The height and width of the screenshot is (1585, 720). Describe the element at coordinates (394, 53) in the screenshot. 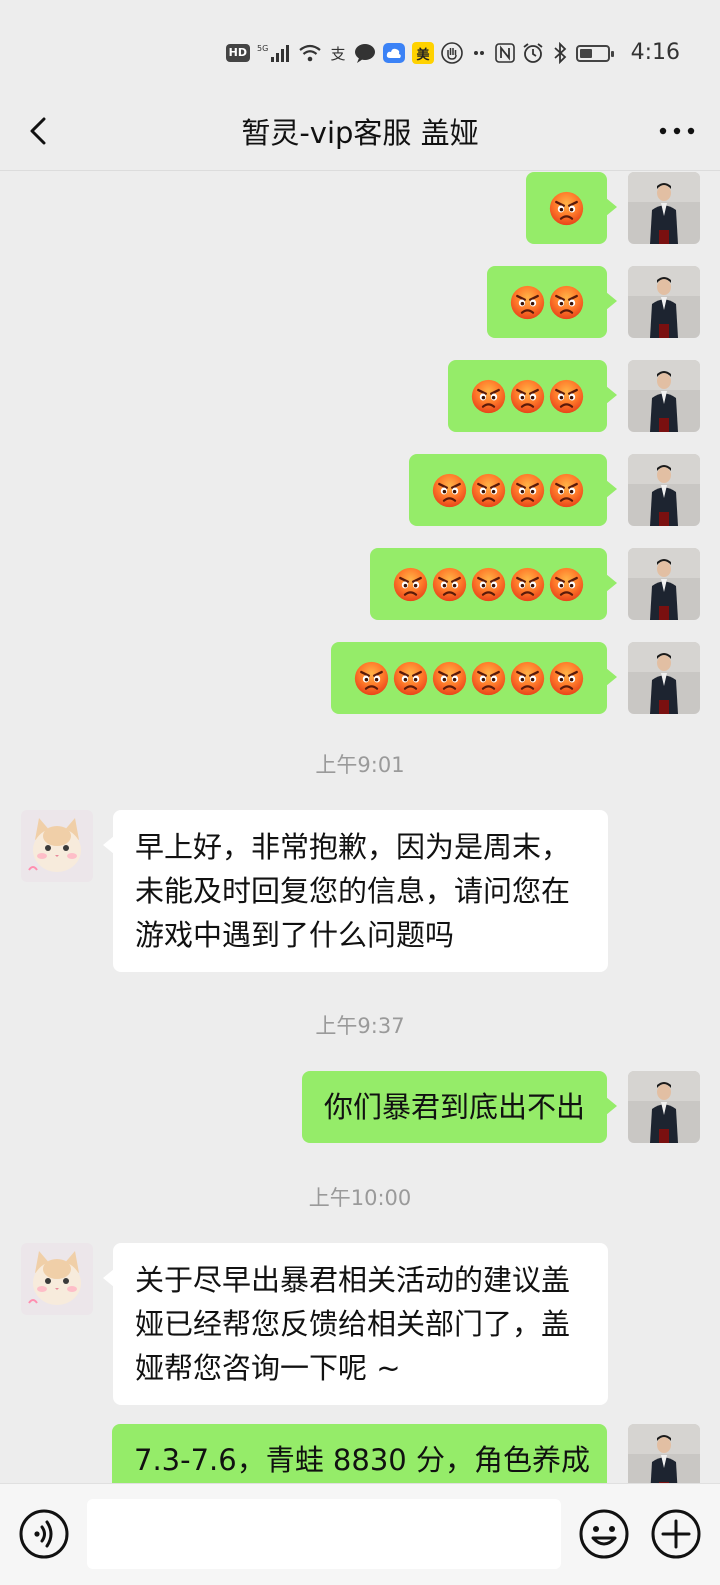

I see `cloud-icon` at that location.